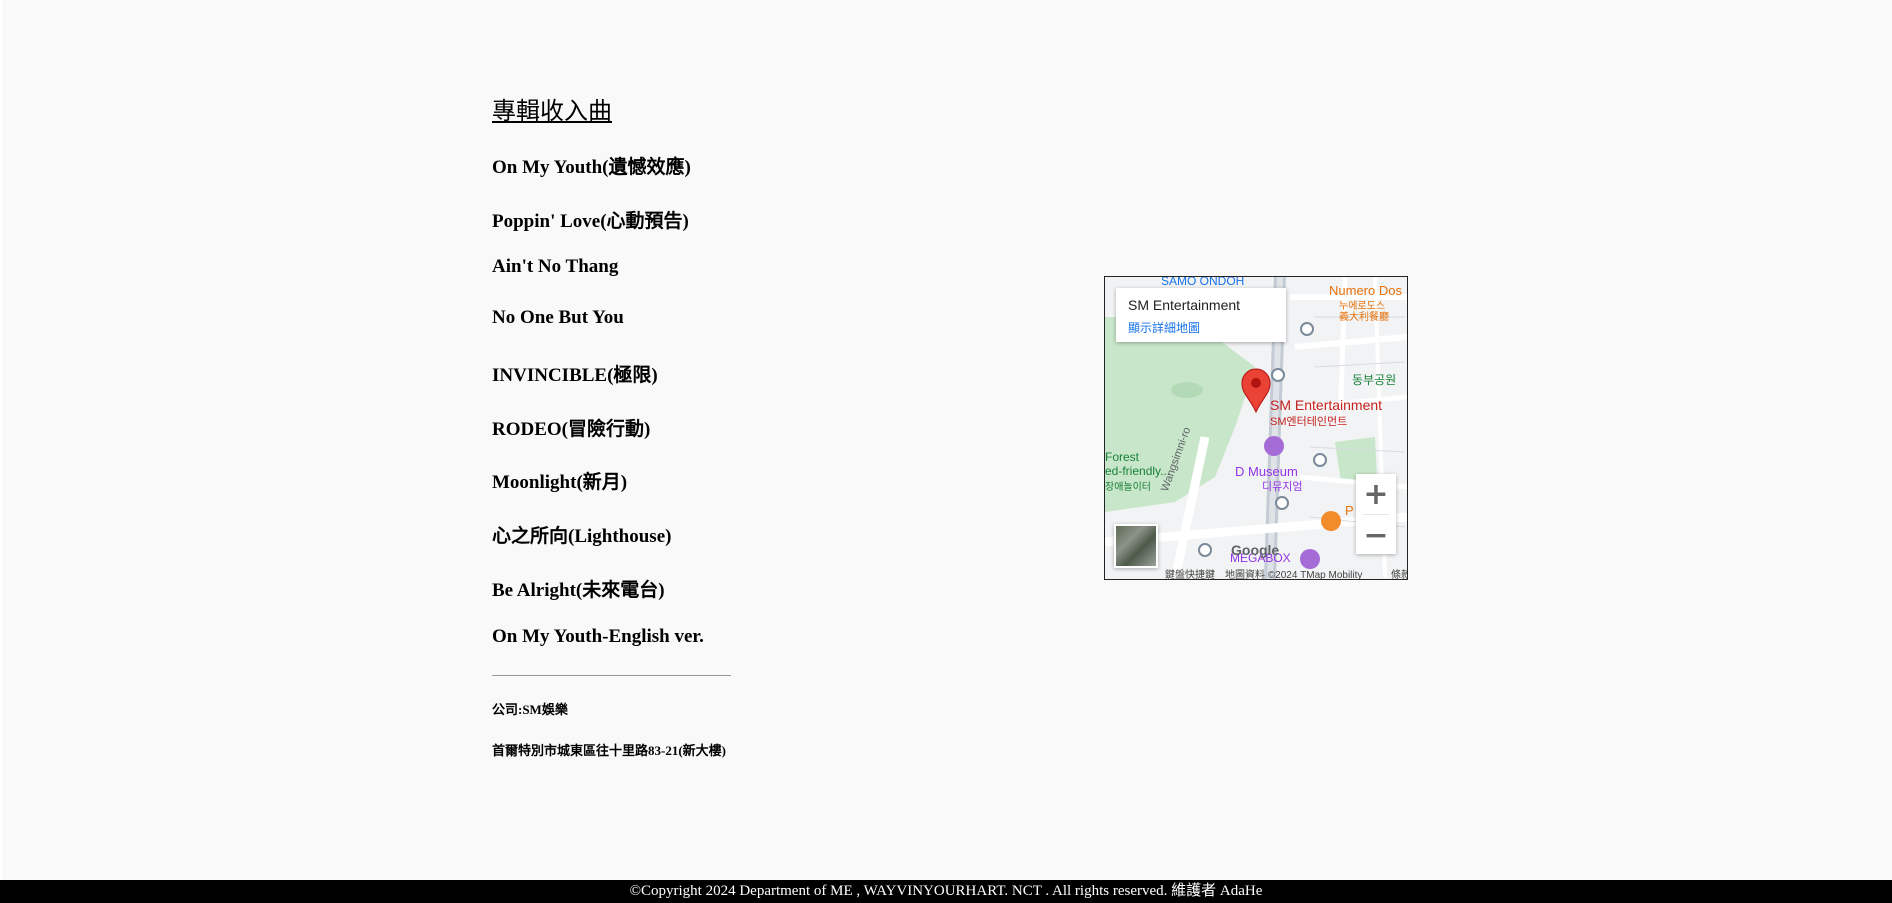 Image resolution: width=1892 pixels, height=903 pixels. Describe the element at coordinates (1326, 405) in the screenshot. I see `map-pin-label: SM Entertainment` at that location.